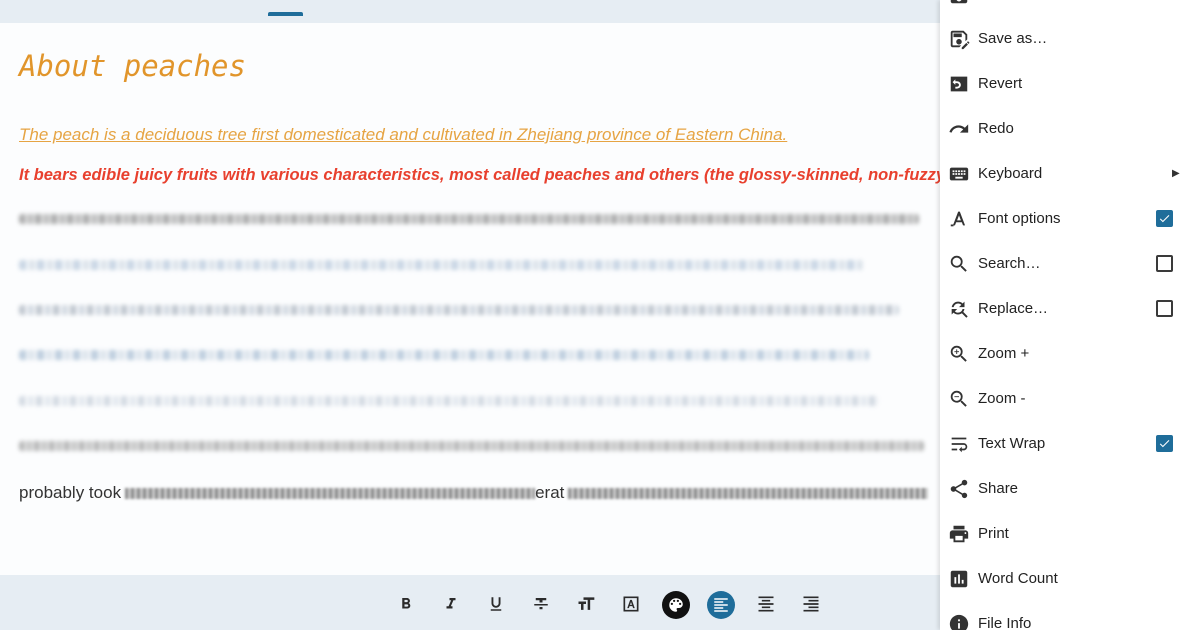  I want to click on underline-icon, so click(496, 604).